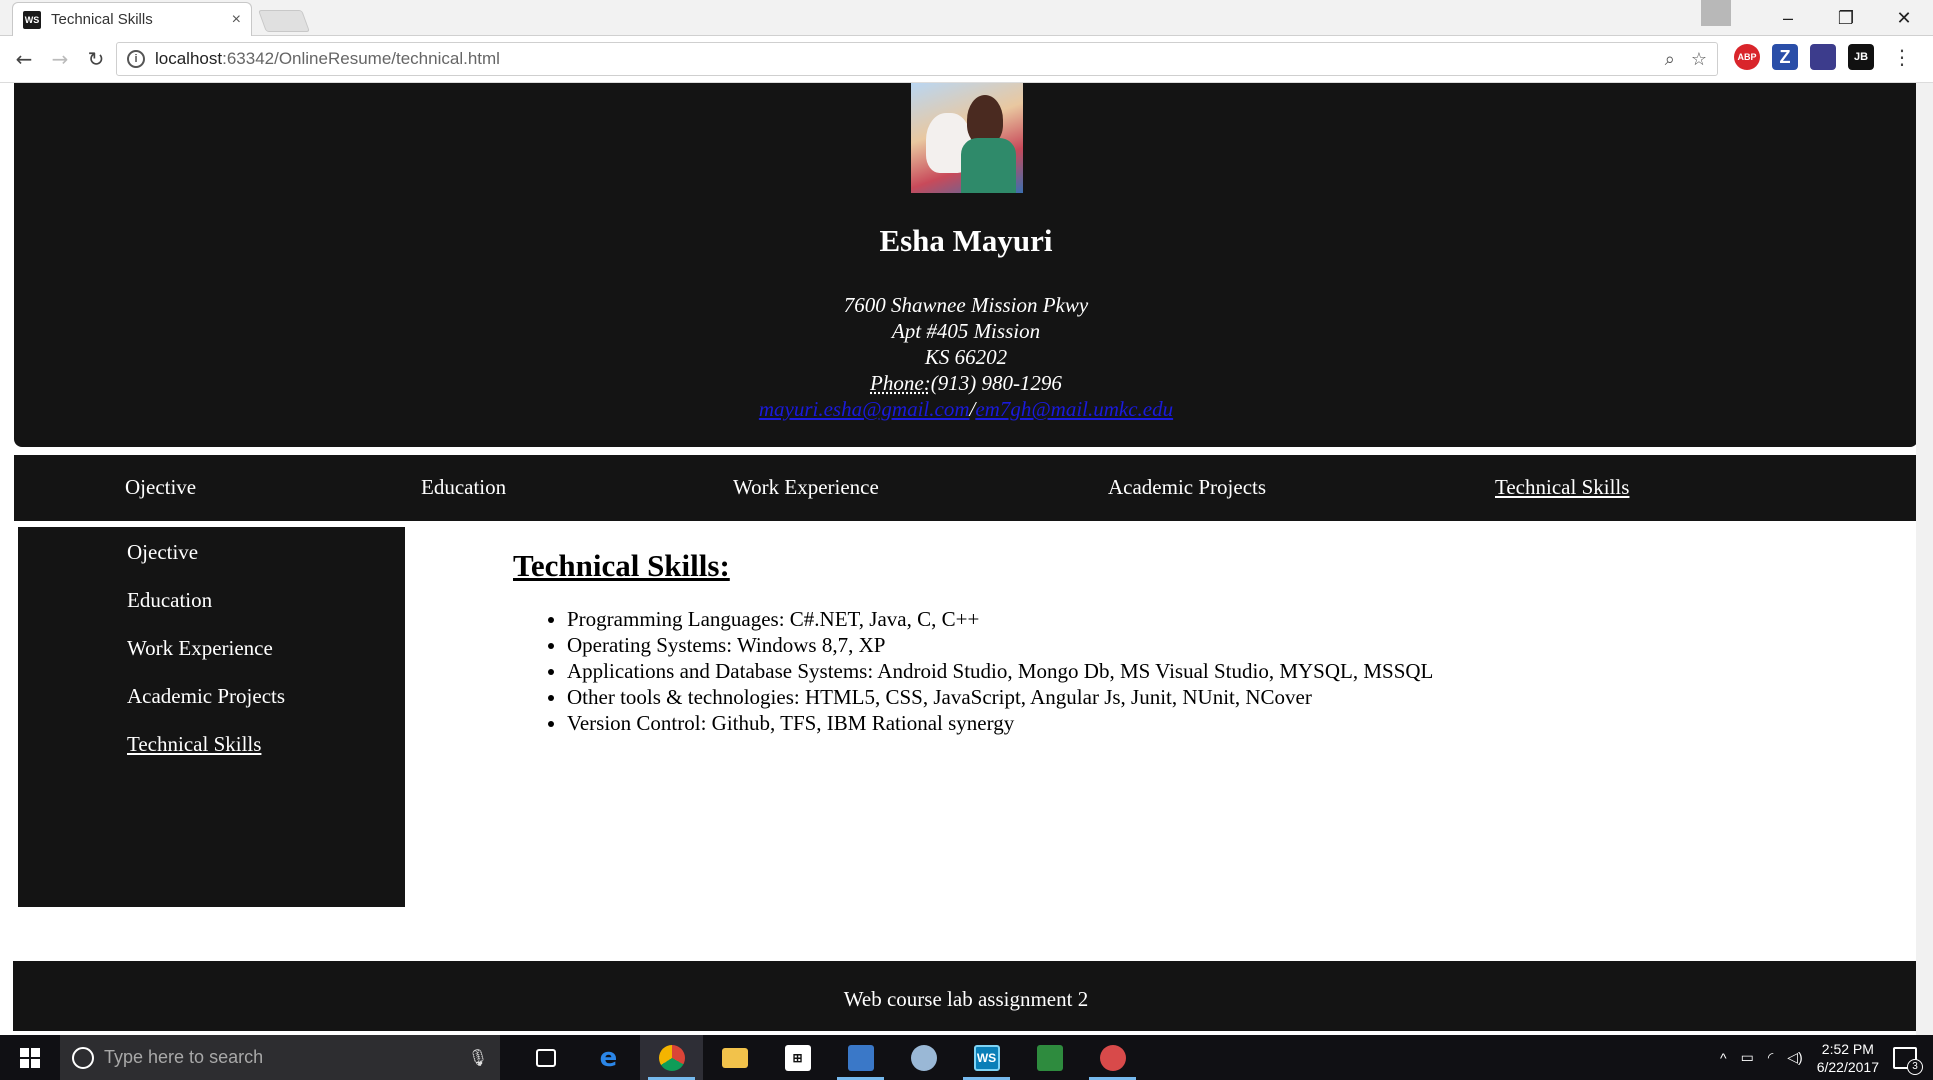 This screenshot has height=1080, width=1933. I want to click on cortana-icon, so click(83, 1057).